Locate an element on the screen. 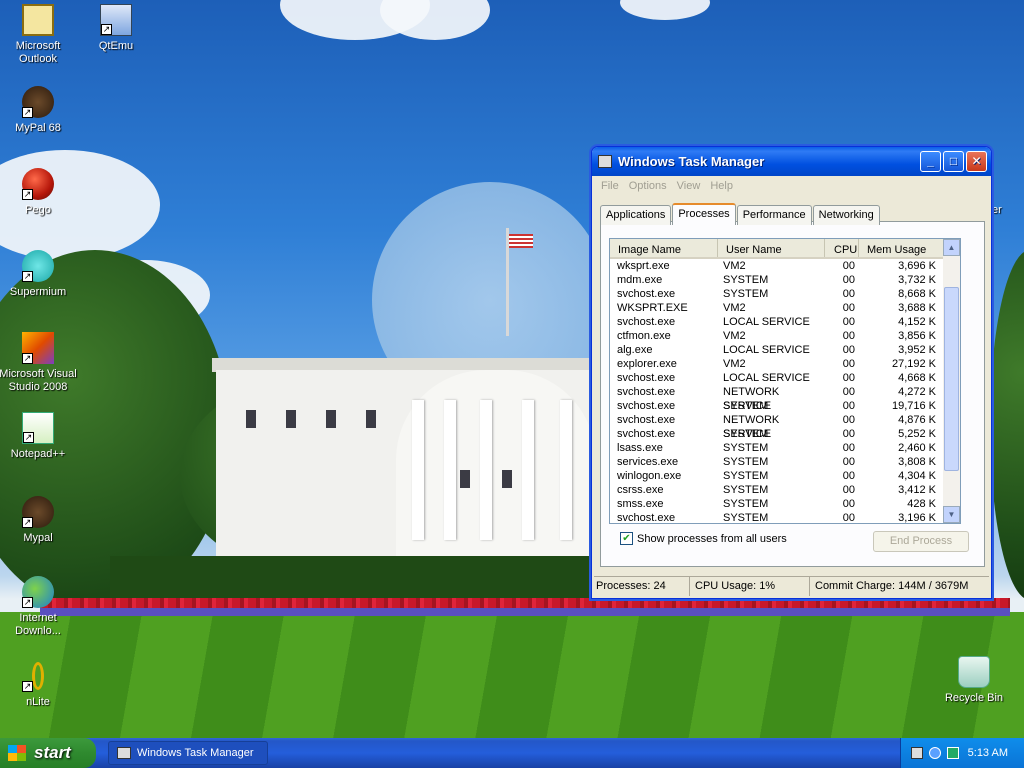 Image resolution: width=1024 pixels, height=768 pixels. process-image-name: wksprt.exe is located at coordinates (643, 266).